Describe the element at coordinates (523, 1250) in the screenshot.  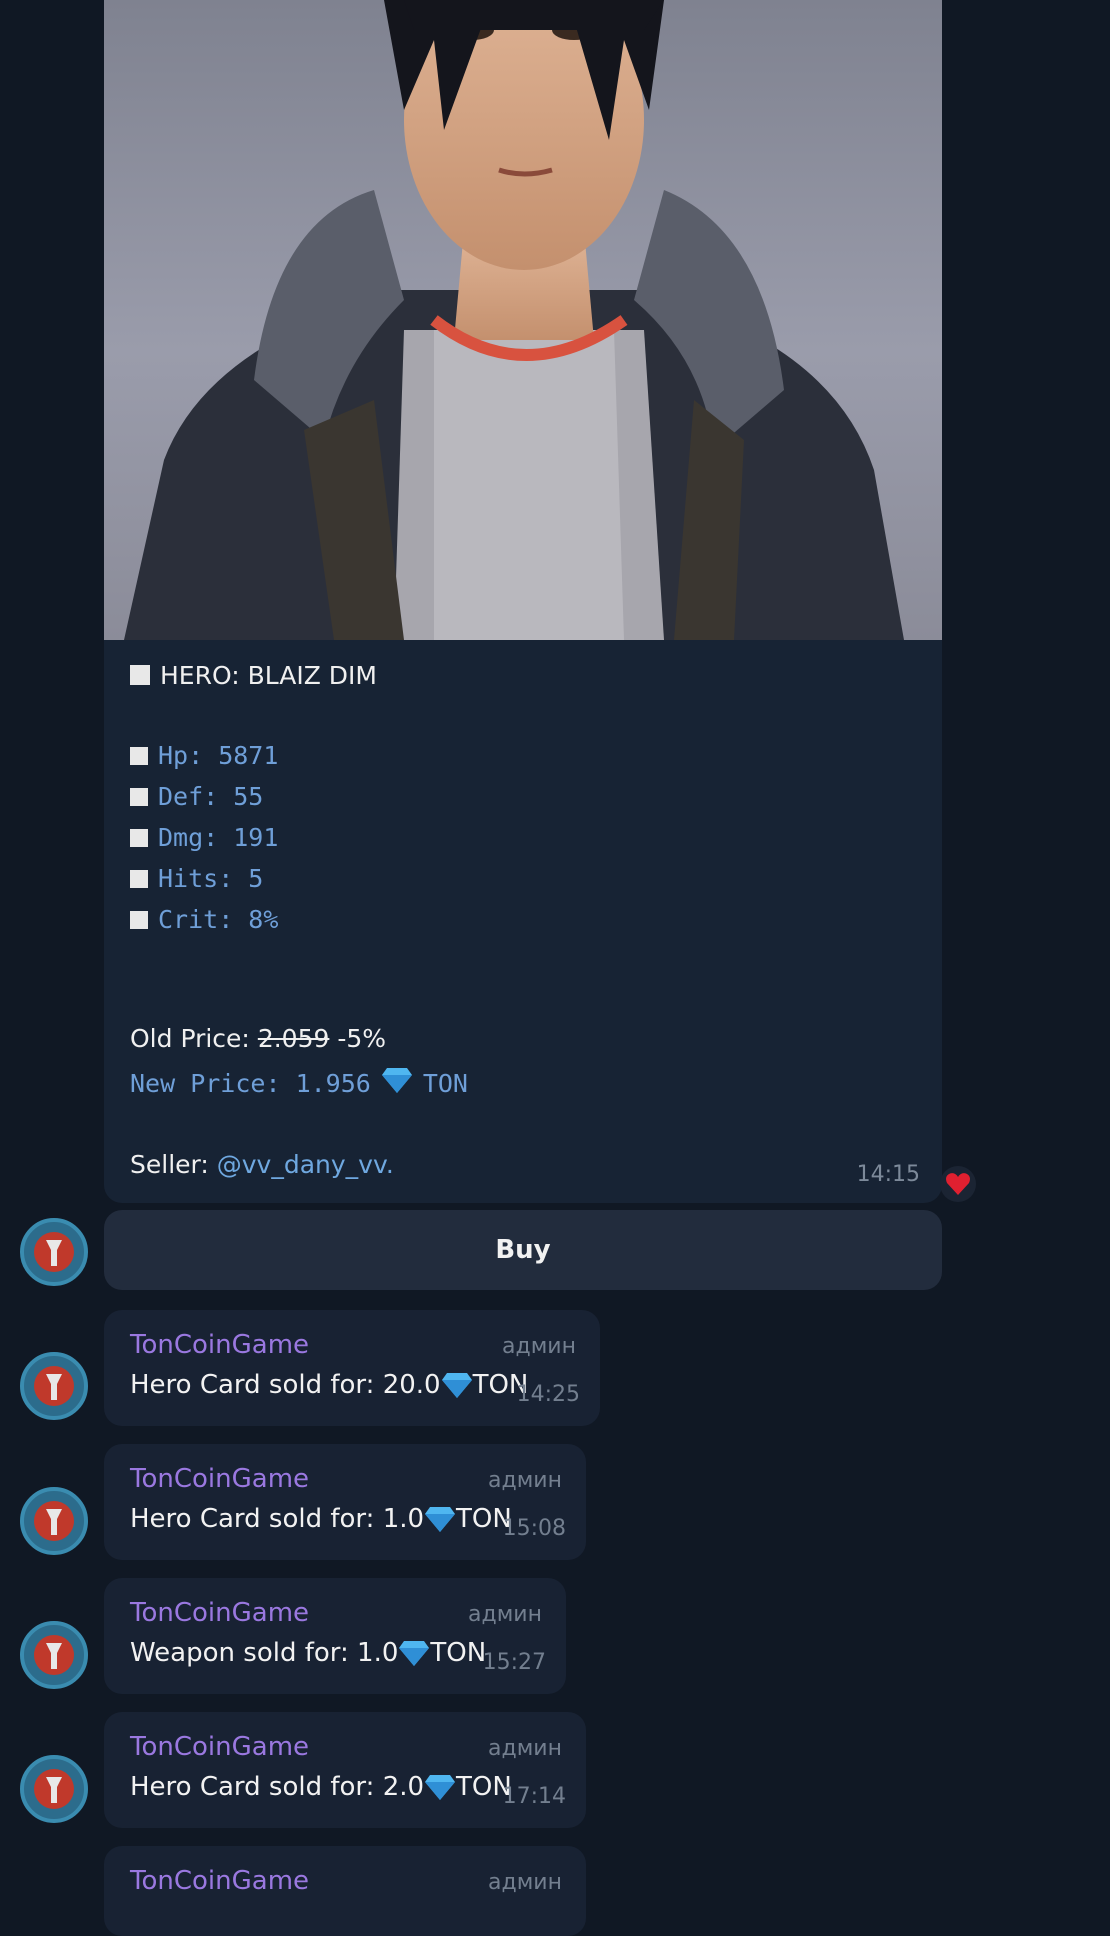
I see `buy-button: Buy` at that location.